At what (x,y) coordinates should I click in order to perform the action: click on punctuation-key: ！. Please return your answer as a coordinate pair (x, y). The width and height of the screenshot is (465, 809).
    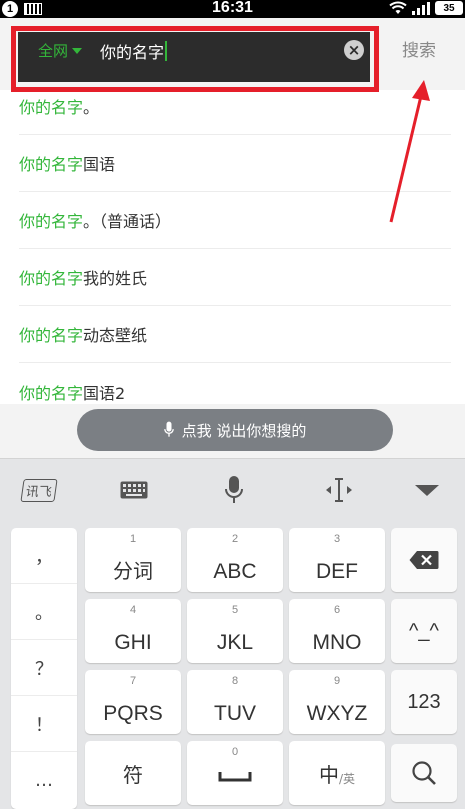
    Looking at the image, I should click on (44, 724).